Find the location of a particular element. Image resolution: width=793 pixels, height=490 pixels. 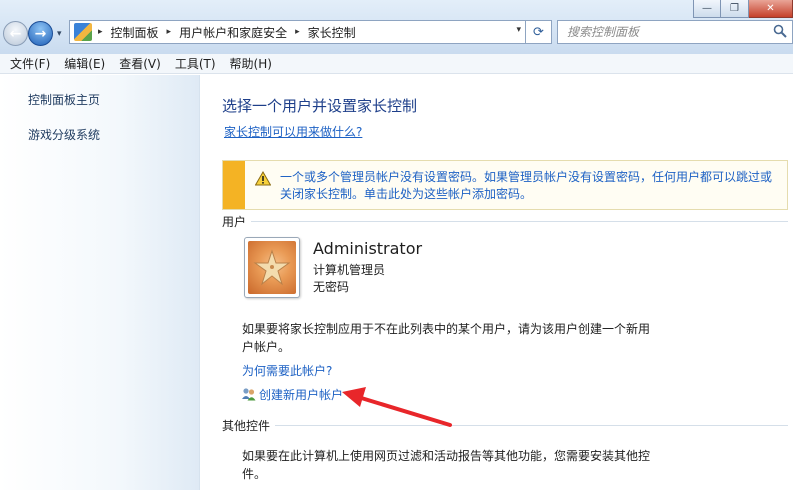

account-tile is located at coordinates (272, 267).